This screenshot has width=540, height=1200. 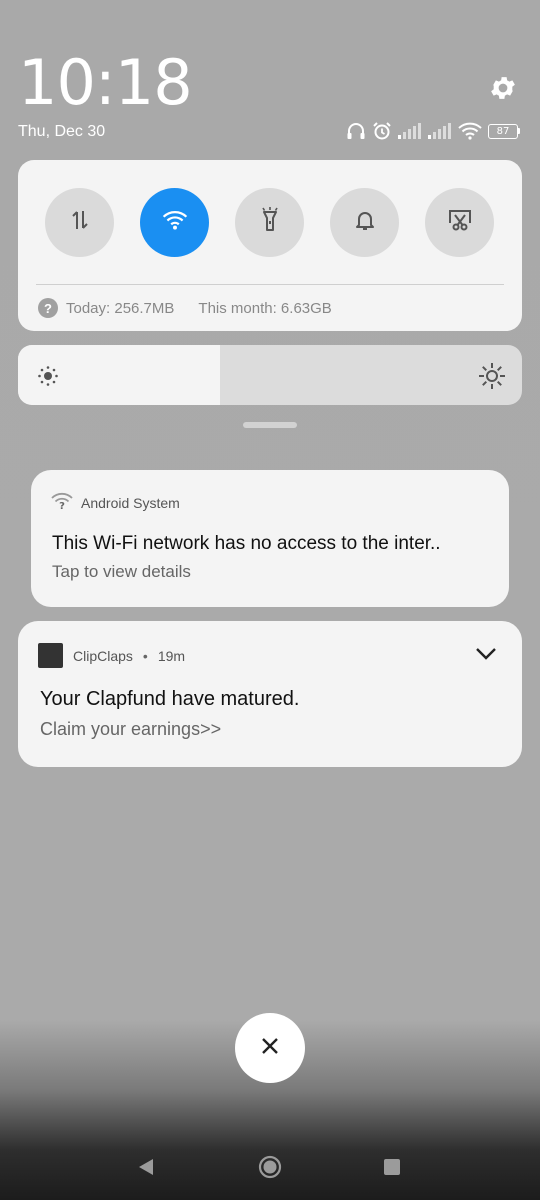 What do you see at coordinates (130, 502) in the screenshot?
I see `notification-app-name: Android System` at bounding box center [130, 502].